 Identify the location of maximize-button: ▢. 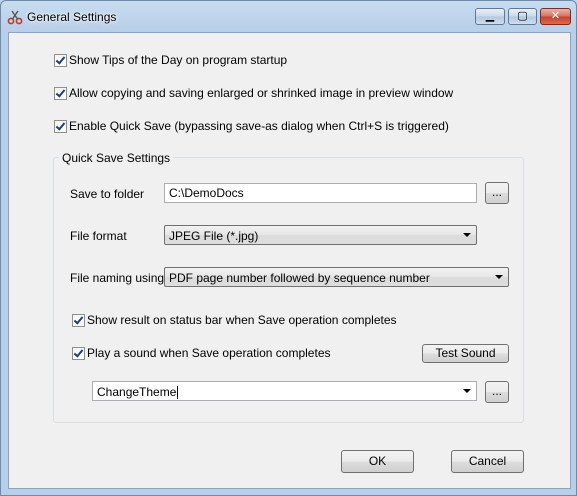
(522, 16).